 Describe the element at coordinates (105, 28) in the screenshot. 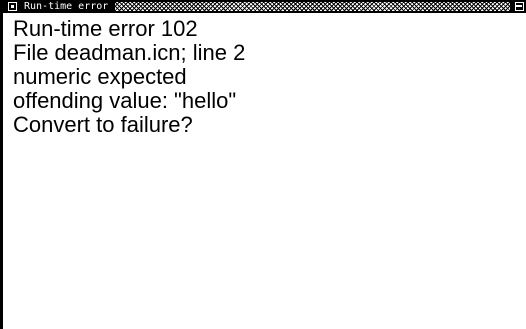

I see `error-code-line: Run-time error 102` at that location.